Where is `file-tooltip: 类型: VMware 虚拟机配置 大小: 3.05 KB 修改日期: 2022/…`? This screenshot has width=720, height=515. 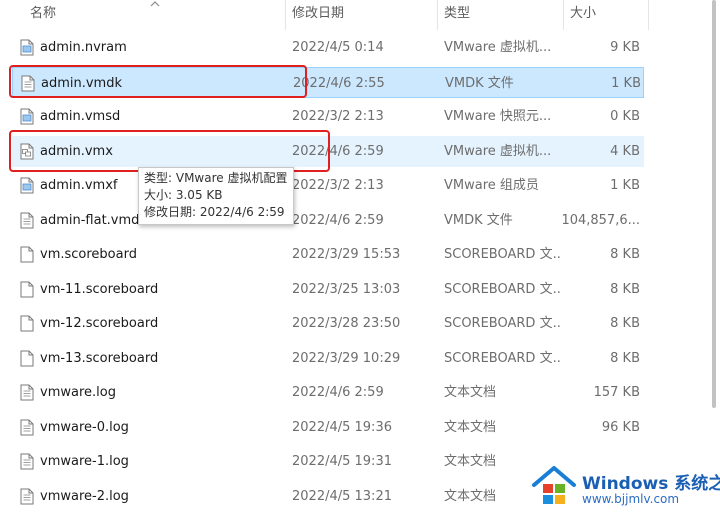 file-tooltip: 类型: VMware 虚拟机配置 大小: 3.05 KB 修改日期: 2022/… is located at coordinates (216, 196).